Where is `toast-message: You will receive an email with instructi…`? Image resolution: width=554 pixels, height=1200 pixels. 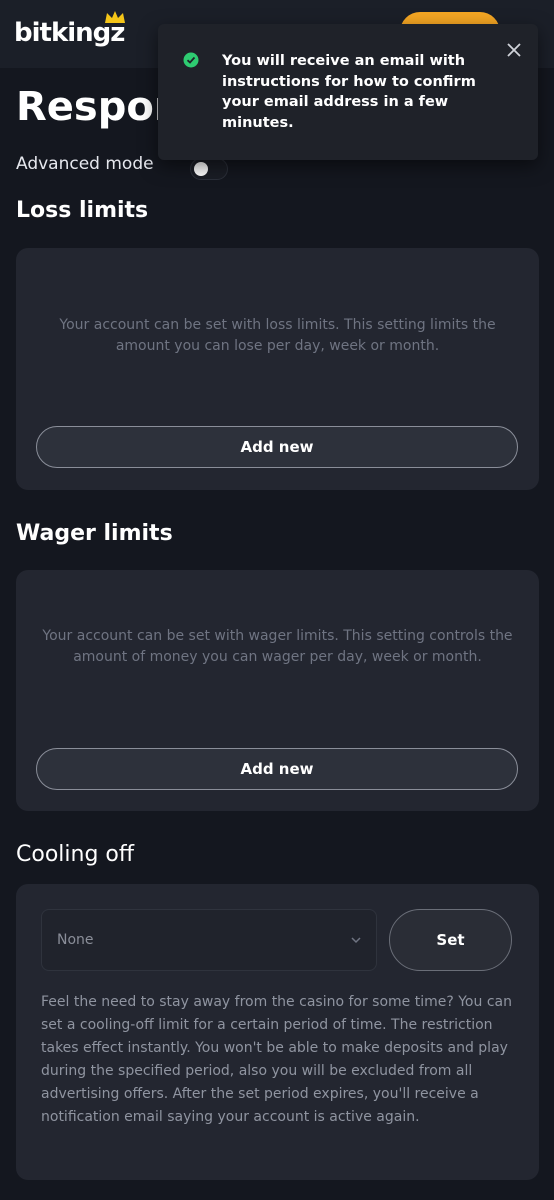
toast-message: You will receive an email with instructi… is located at coordinates (349, 92).